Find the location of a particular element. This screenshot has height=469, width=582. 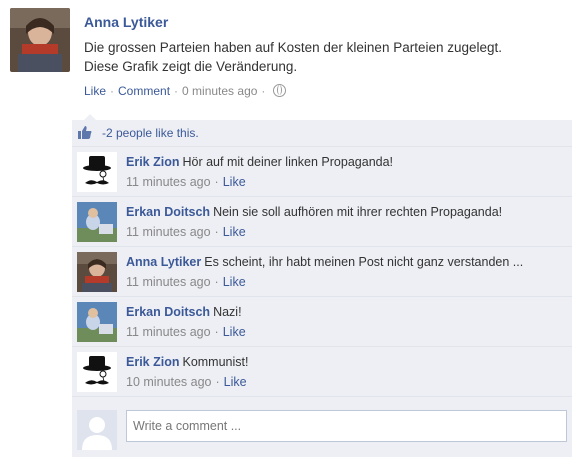

likes-row: -2 people like this. is located at coordinates (322, 133).